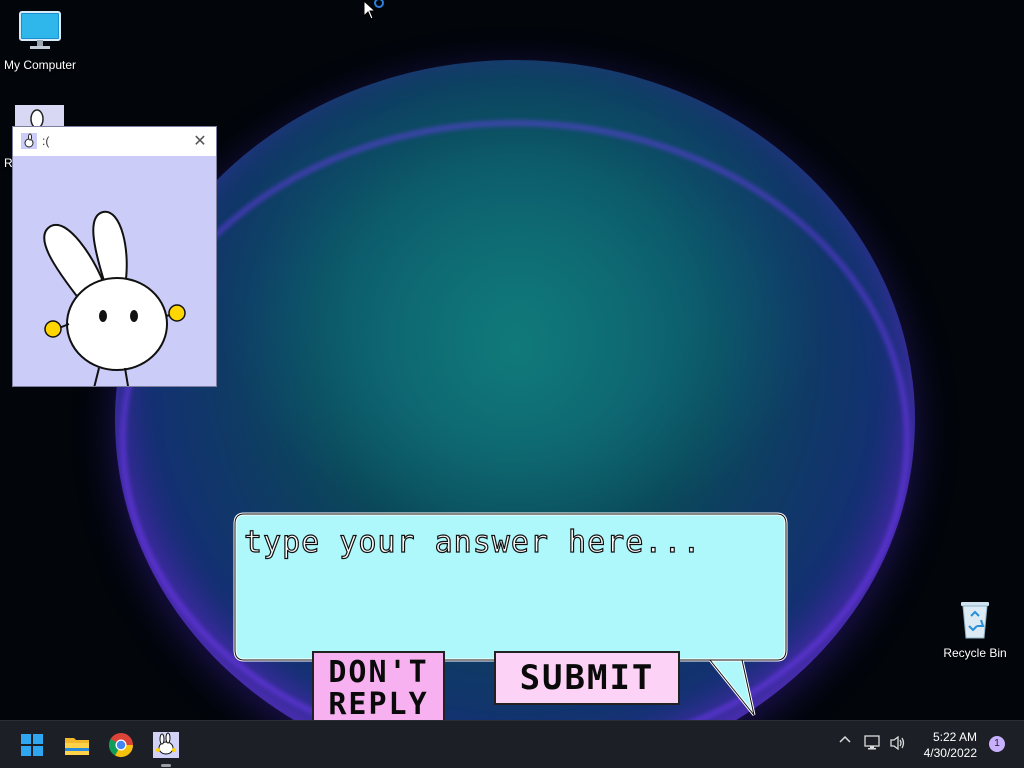 This screenshot has width=1024, height=768. What do you see at coordinates (997, 744) in the screenshot?
I see `notification-badge: 1` at bounding box center [997, 744].